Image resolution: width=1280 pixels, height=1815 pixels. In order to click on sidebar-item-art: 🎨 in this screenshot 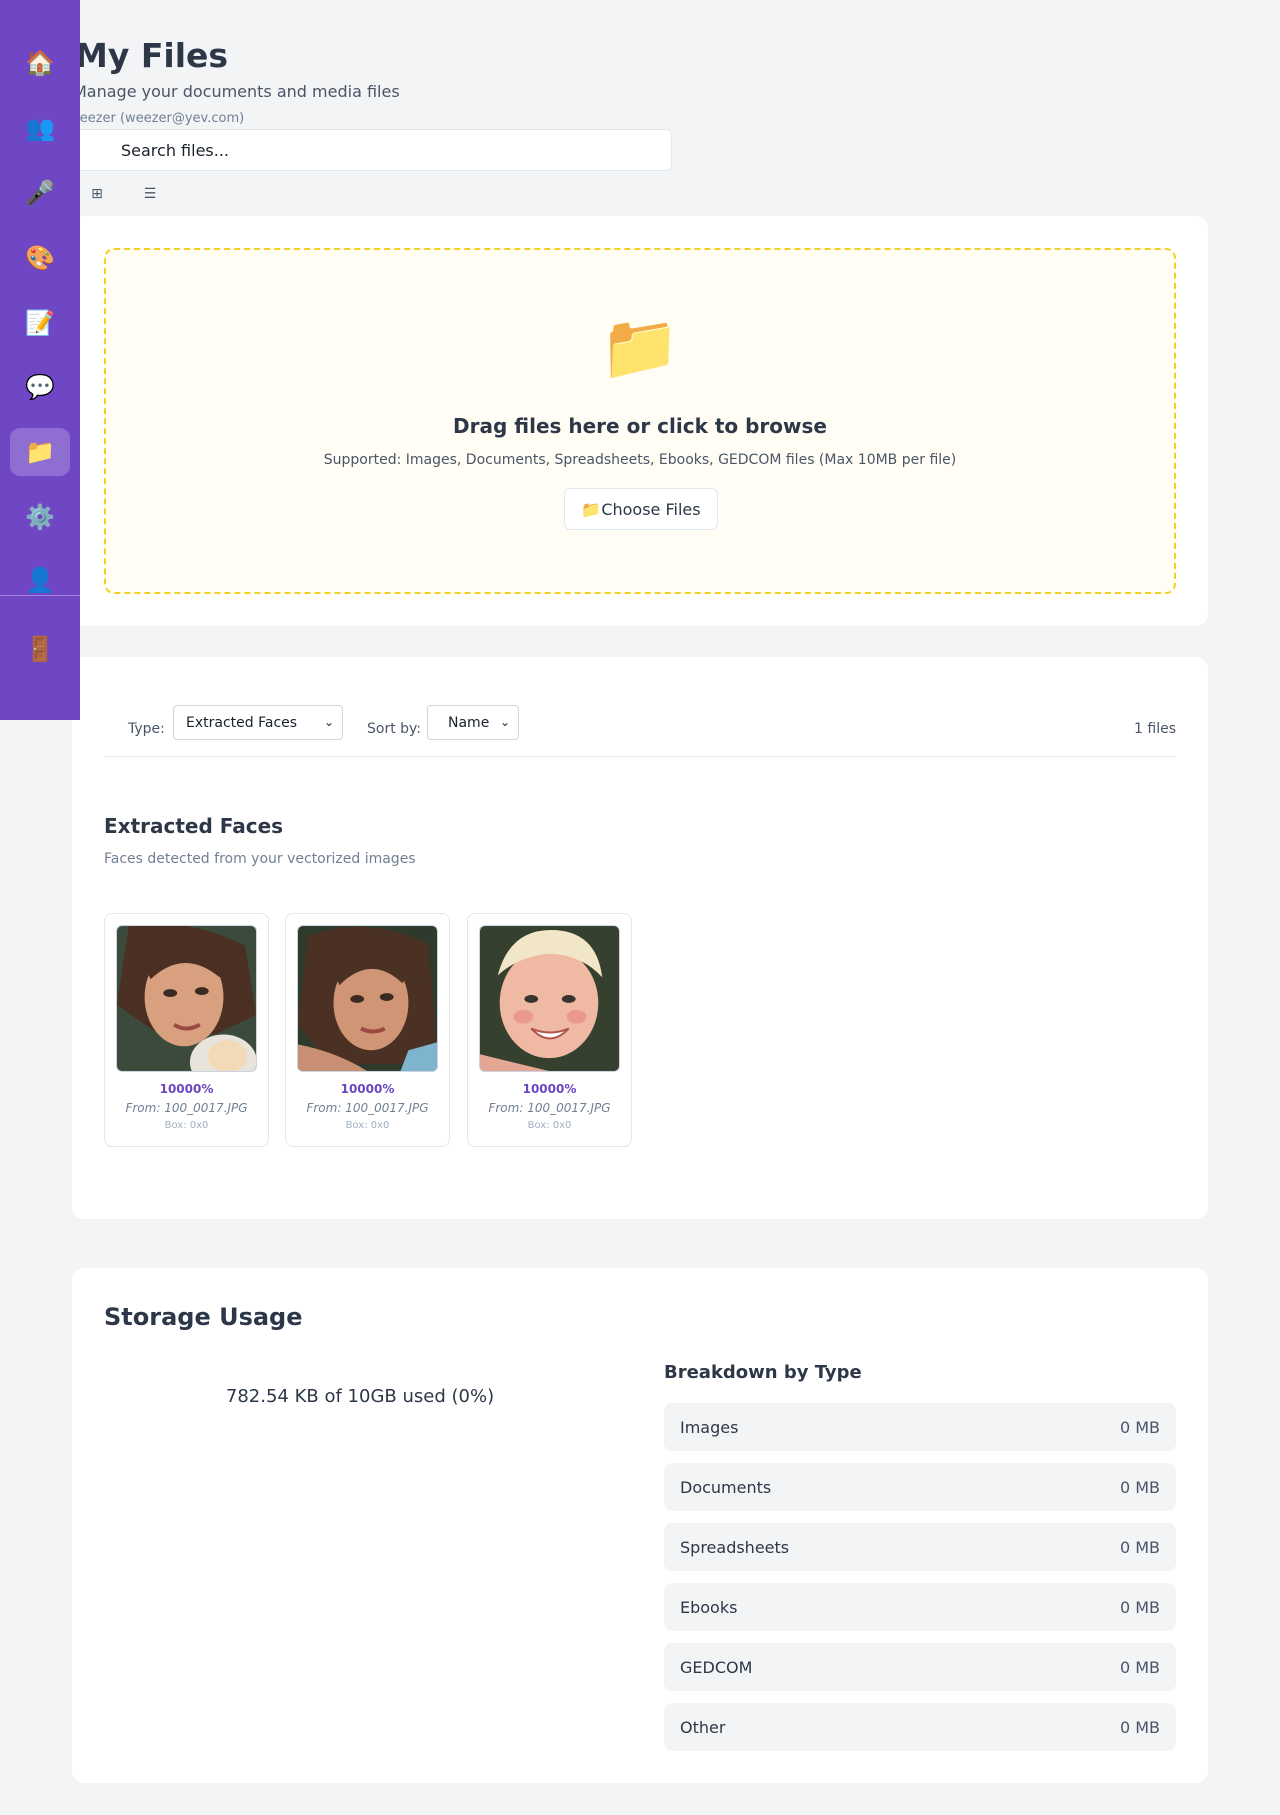, I will do `click(40, 258)`.